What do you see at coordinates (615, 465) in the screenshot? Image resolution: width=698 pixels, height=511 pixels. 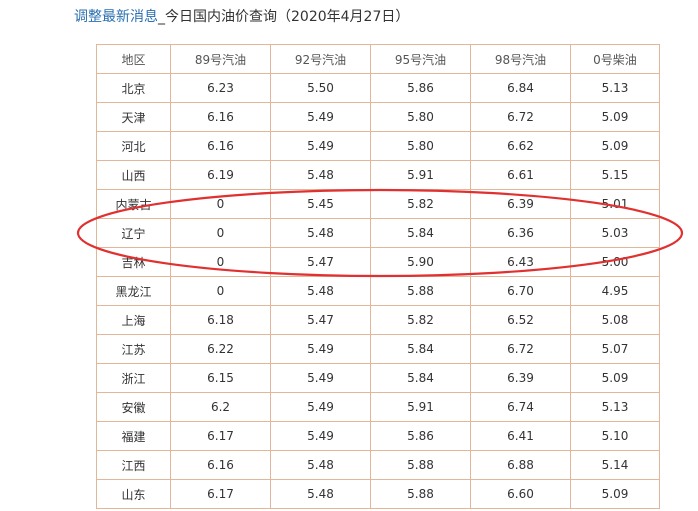 I see `price-cell: 5.14` at bounding box center [615, 465].